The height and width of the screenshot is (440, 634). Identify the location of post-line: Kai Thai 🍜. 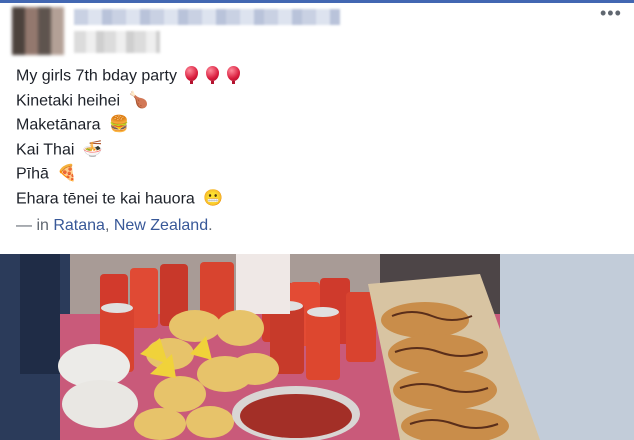
(316, 150).